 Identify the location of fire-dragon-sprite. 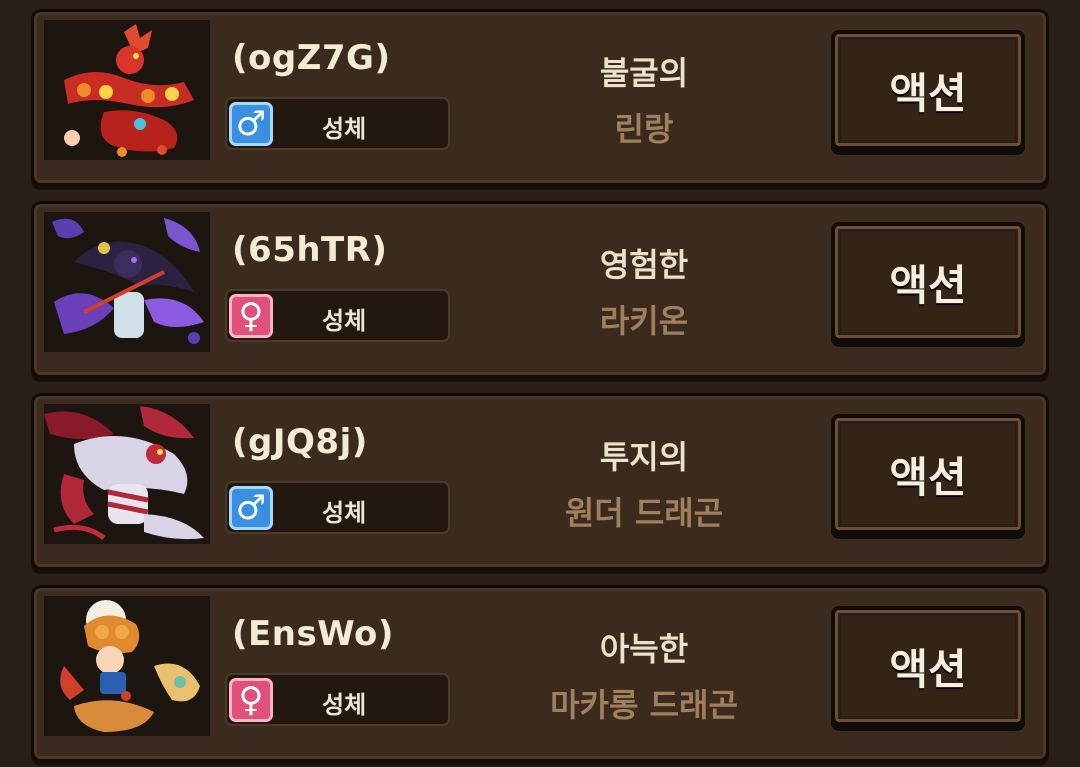
(127, 90).